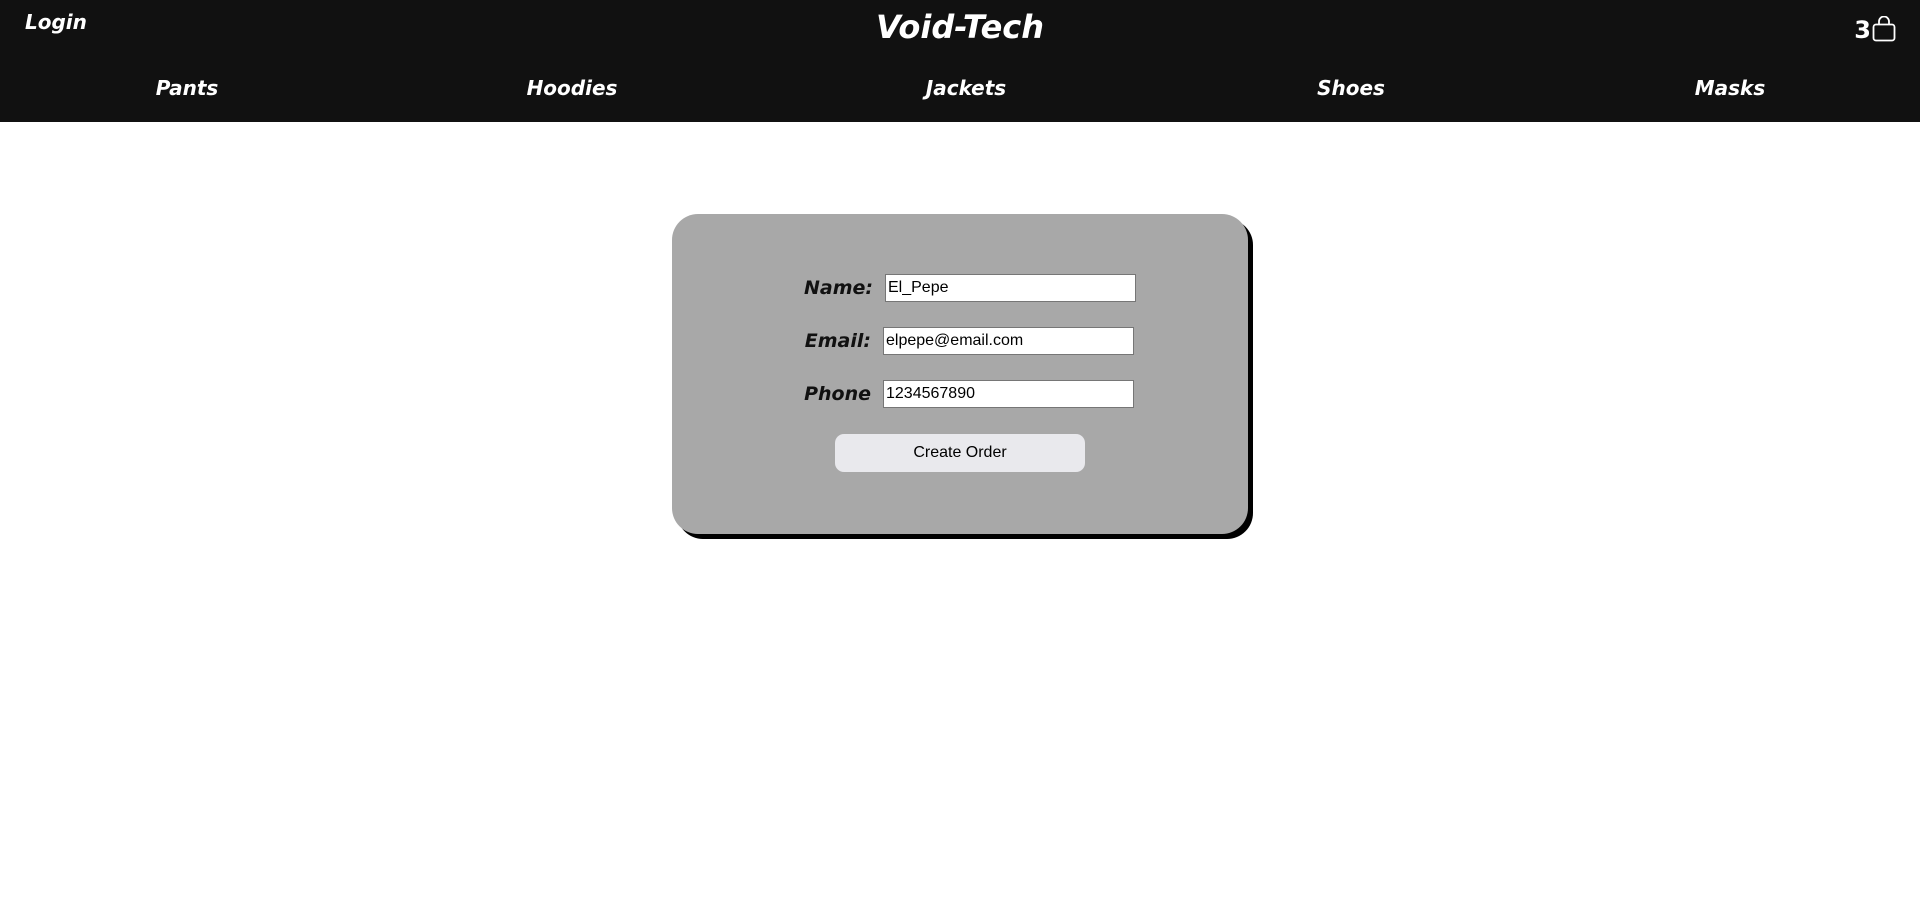 The image size is (1920, 915). Describe the element at coordinates (572, 88) in the screenshot. I see `nav-item-hoodies: Hoodies` at that location.